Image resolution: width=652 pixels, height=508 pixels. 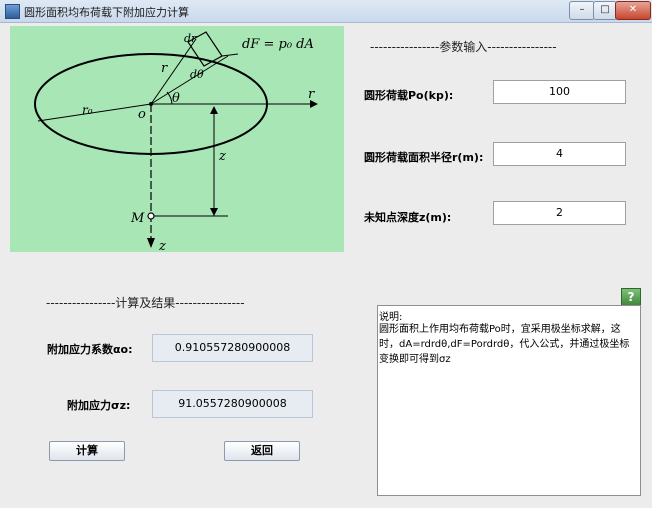 What do you see at coordinates (151, 104) in the screenshot?
I see `origin-dot` at bounding box center [151, 104].